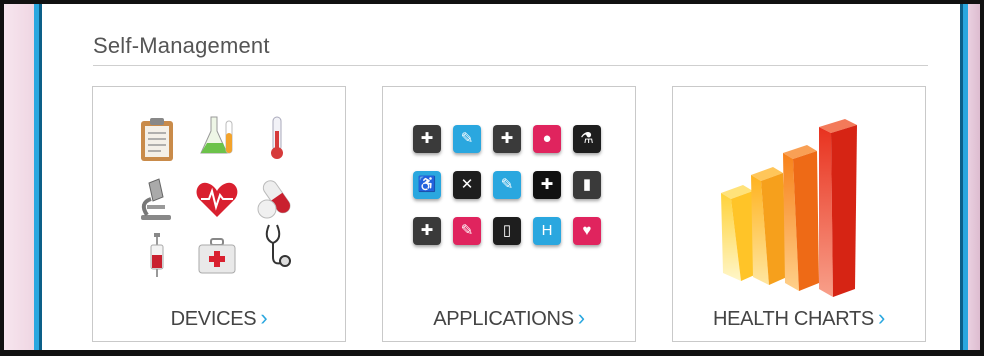 This screenshot has height=356, width=984. Describe the element at coordinates (156, 199) in the screenshot. I see `microscope-icon` at that location.